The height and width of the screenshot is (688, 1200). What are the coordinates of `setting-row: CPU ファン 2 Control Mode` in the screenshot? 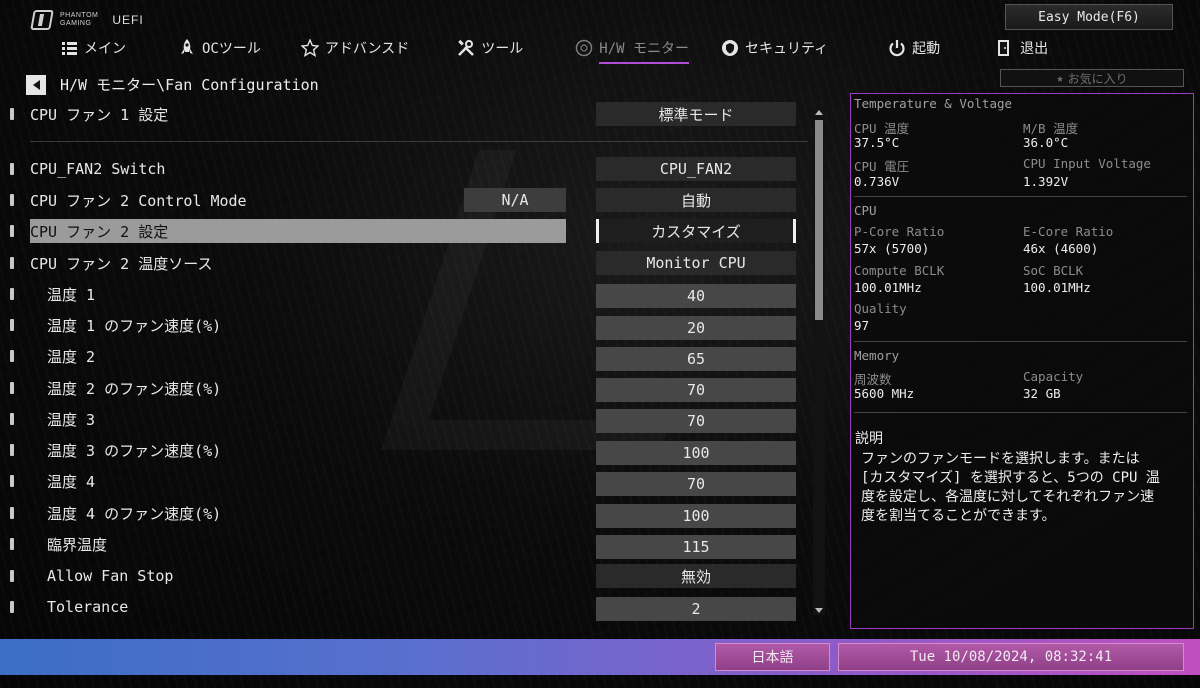 It's located at (128, 200).